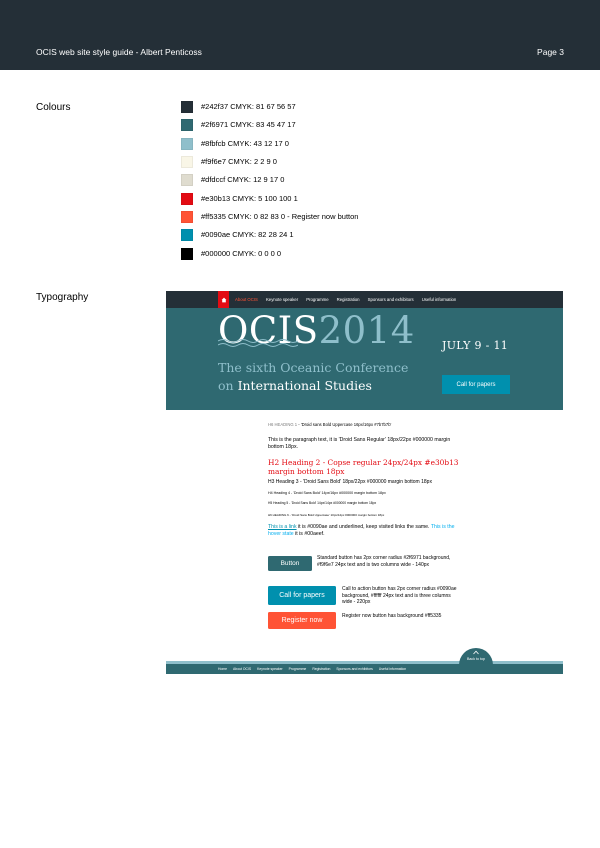 The image size is (600, 848). What do you see at coordinates (302, 620) in the screenshot?
I see `register-now-button: Register now` at bounding box center [302, 620].